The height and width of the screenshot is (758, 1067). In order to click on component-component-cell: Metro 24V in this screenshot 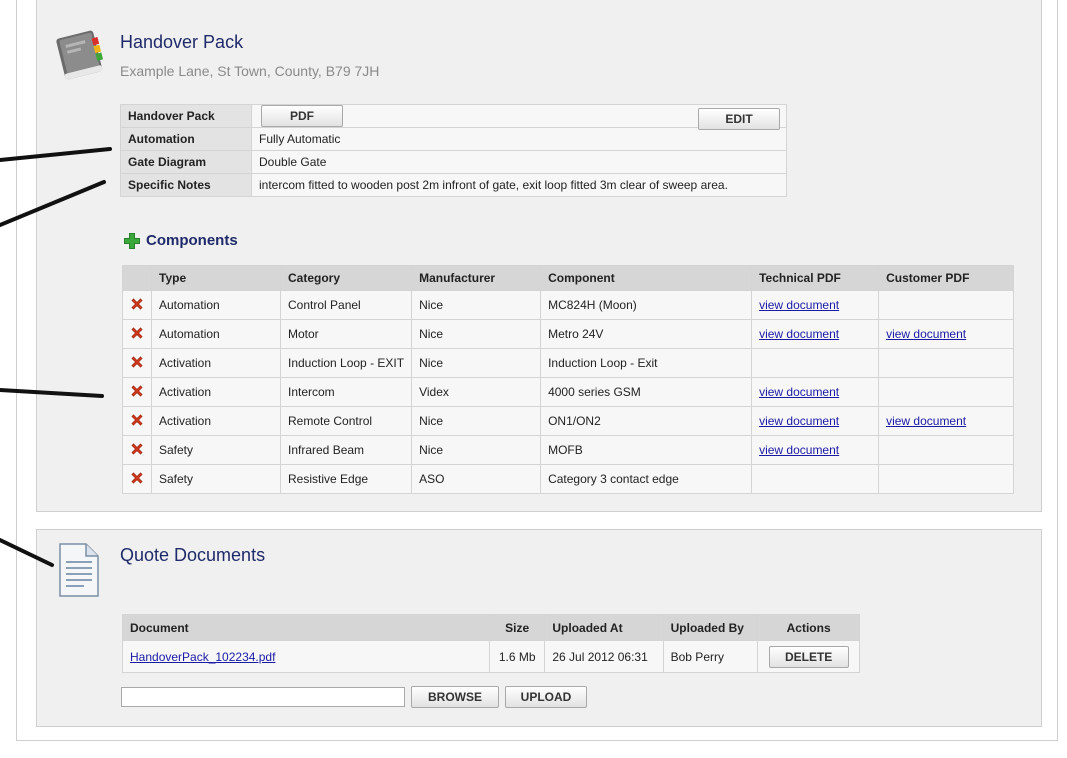, I will do `click(646, 334)`.